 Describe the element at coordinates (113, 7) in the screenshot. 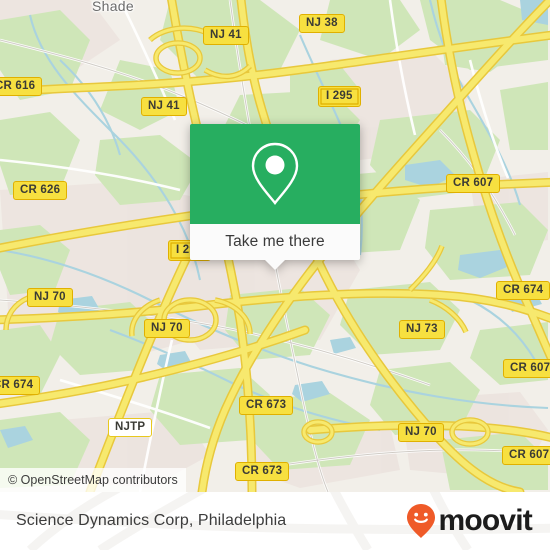

I see `place-label-shade: Shade` at that location.